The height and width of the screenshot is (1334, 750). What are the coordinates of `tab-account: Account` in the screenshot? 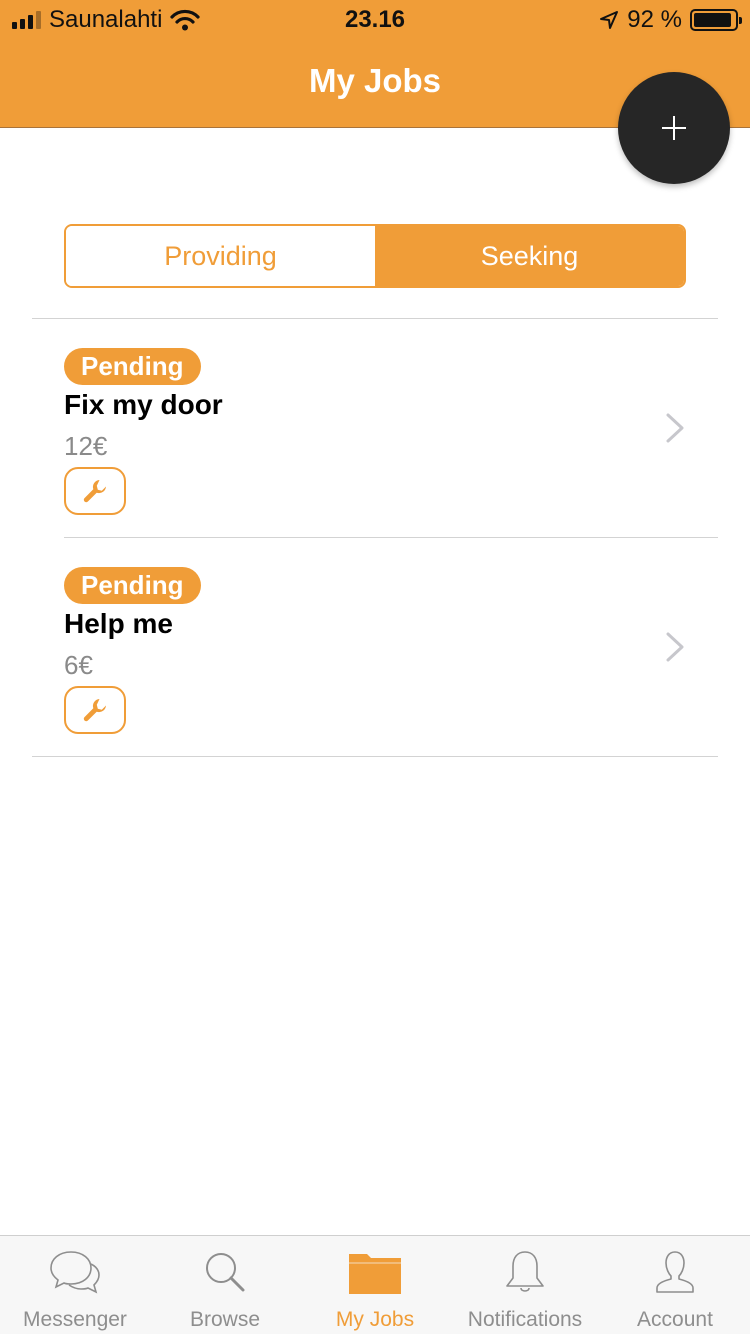 It's located at (675, 1285).